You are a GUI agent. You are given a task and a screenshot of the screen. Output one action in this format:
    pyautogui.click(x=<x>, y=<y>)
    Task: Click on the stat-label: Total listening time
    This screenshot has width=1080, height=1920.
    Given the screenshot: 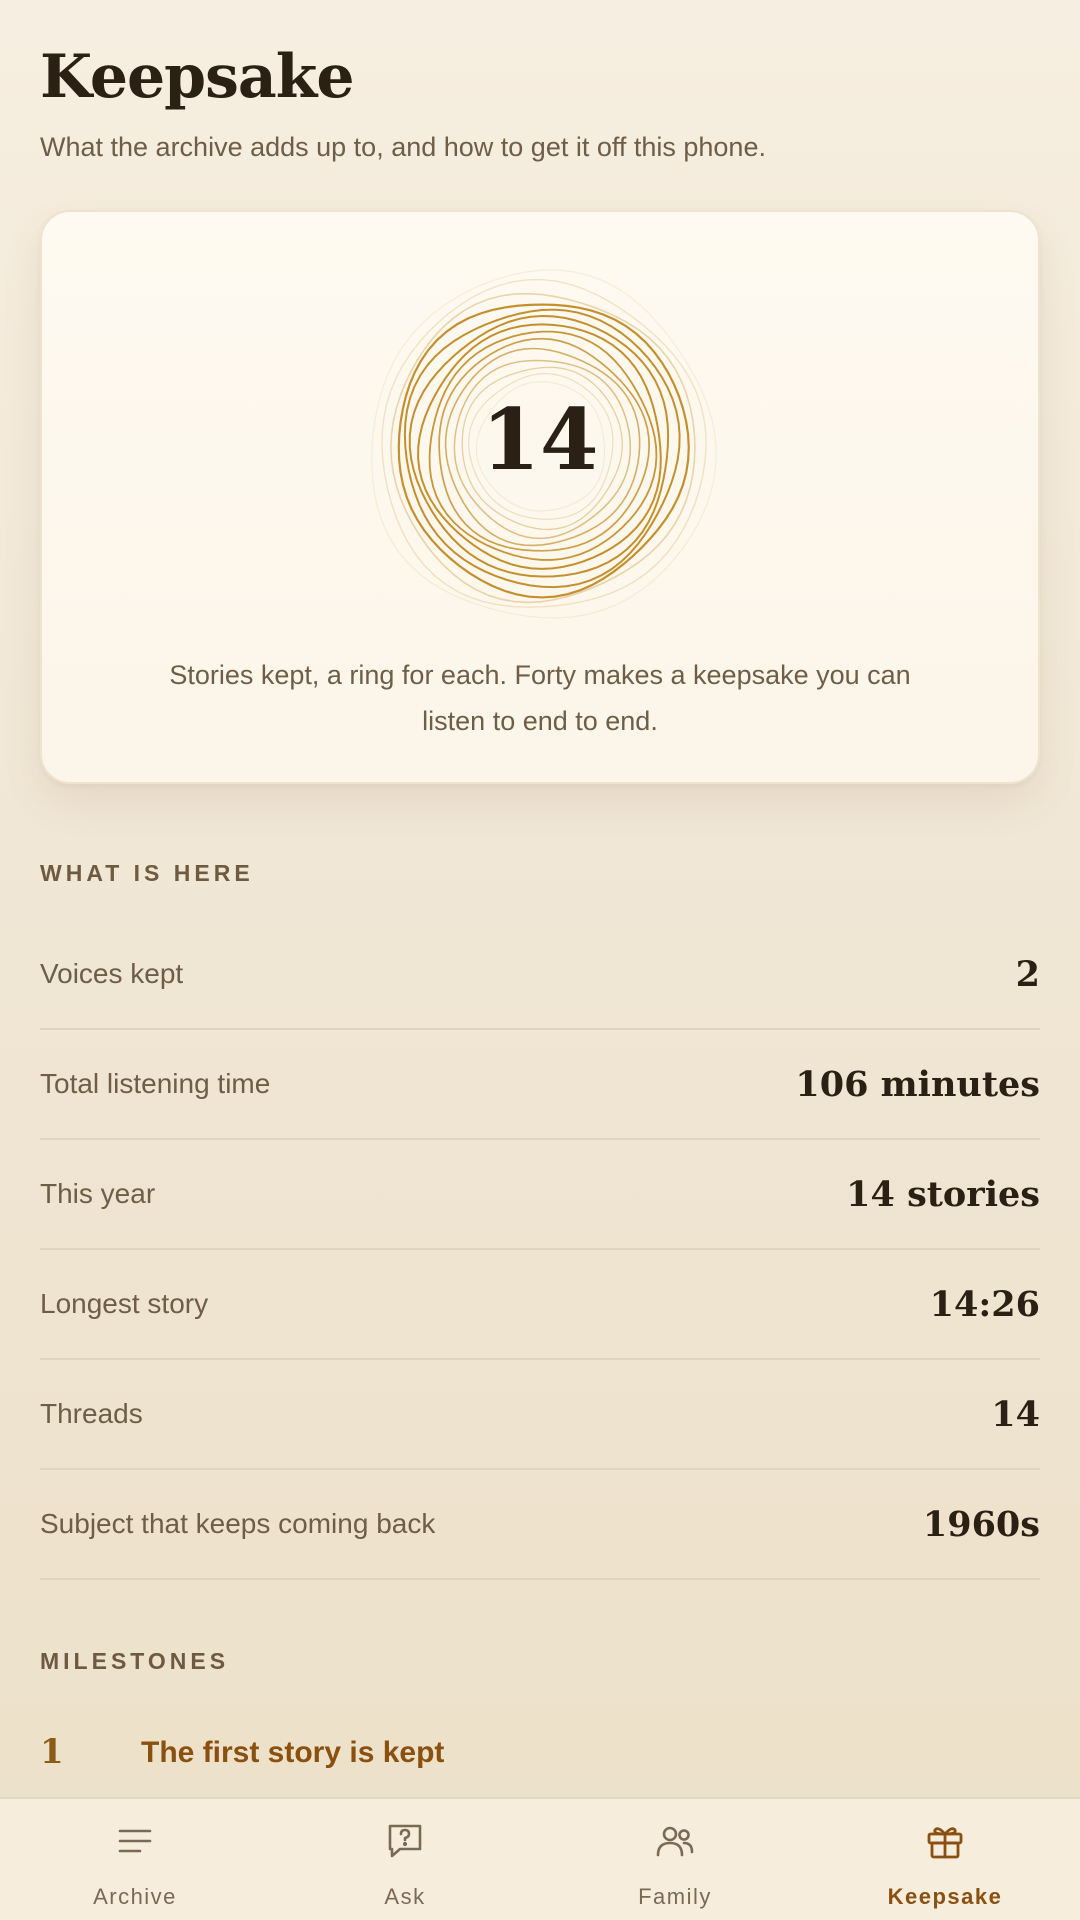 What is the action you would take?
    pyautogui.click(x=155, y=1083)
    